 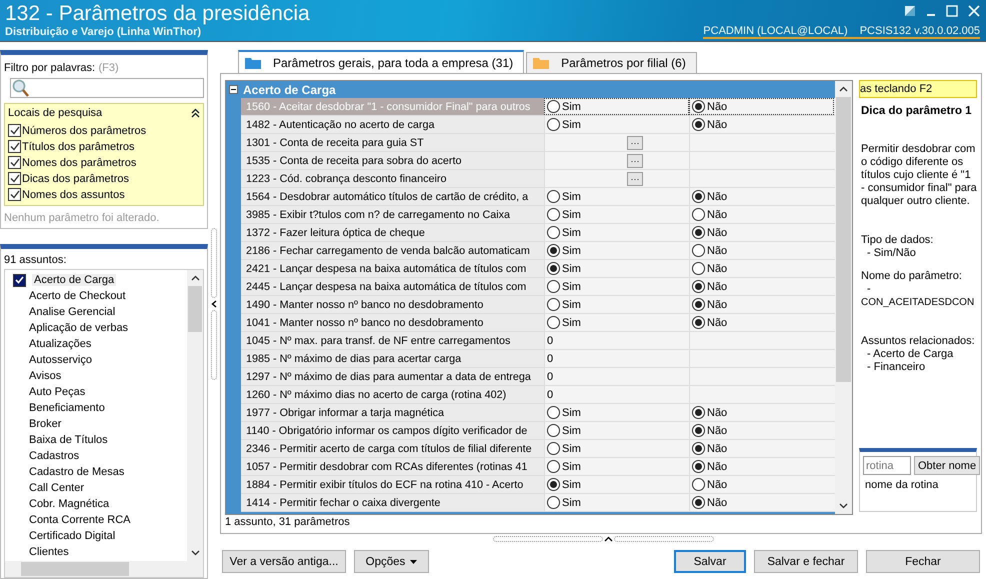 I want to click on subject-item: Broker, so click(x=100, y=424).